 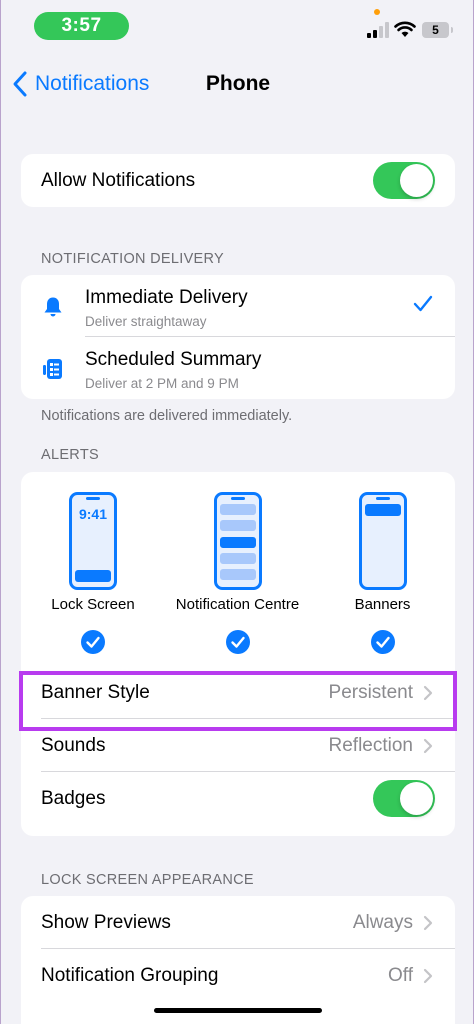 I want to click on notification-grouping-row: Notification Grouping Off, so click(x=238, y=975).